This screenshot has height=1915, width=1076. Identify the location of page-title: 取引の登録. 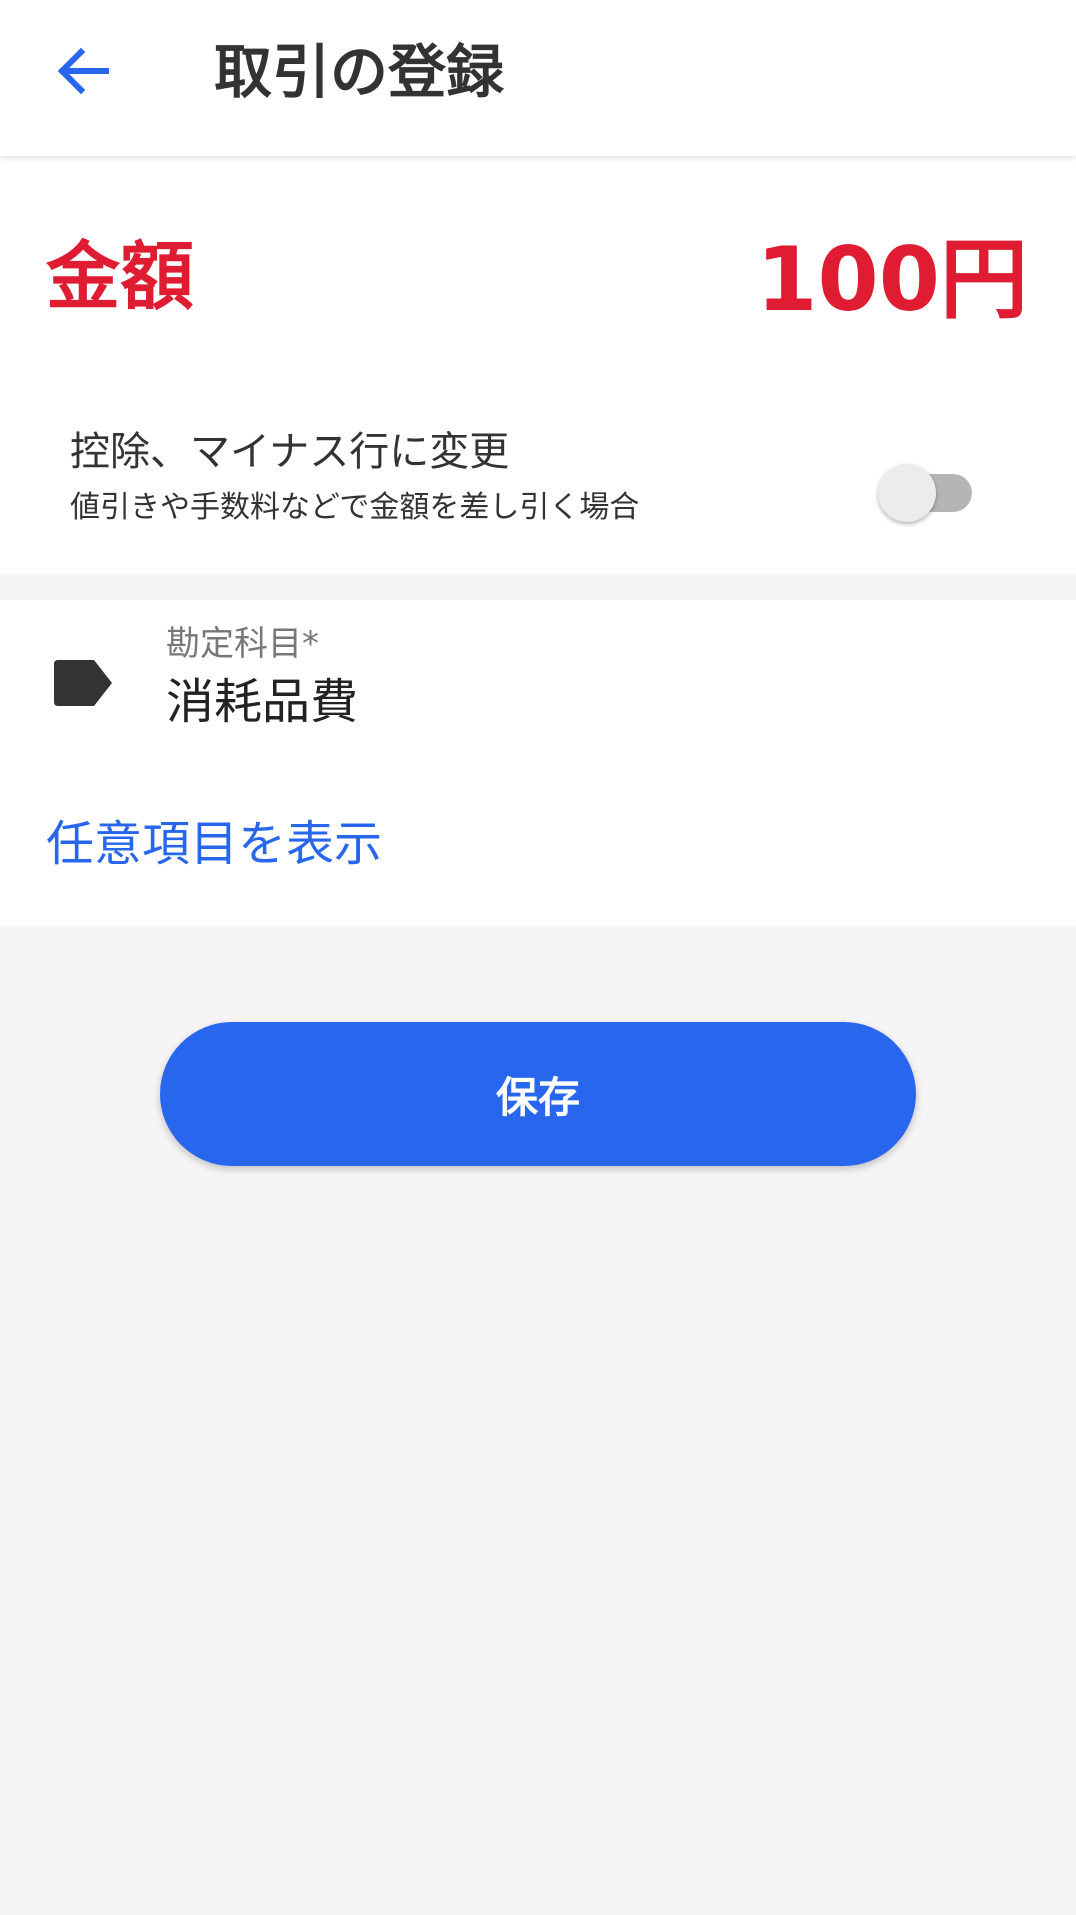
(359, 72).